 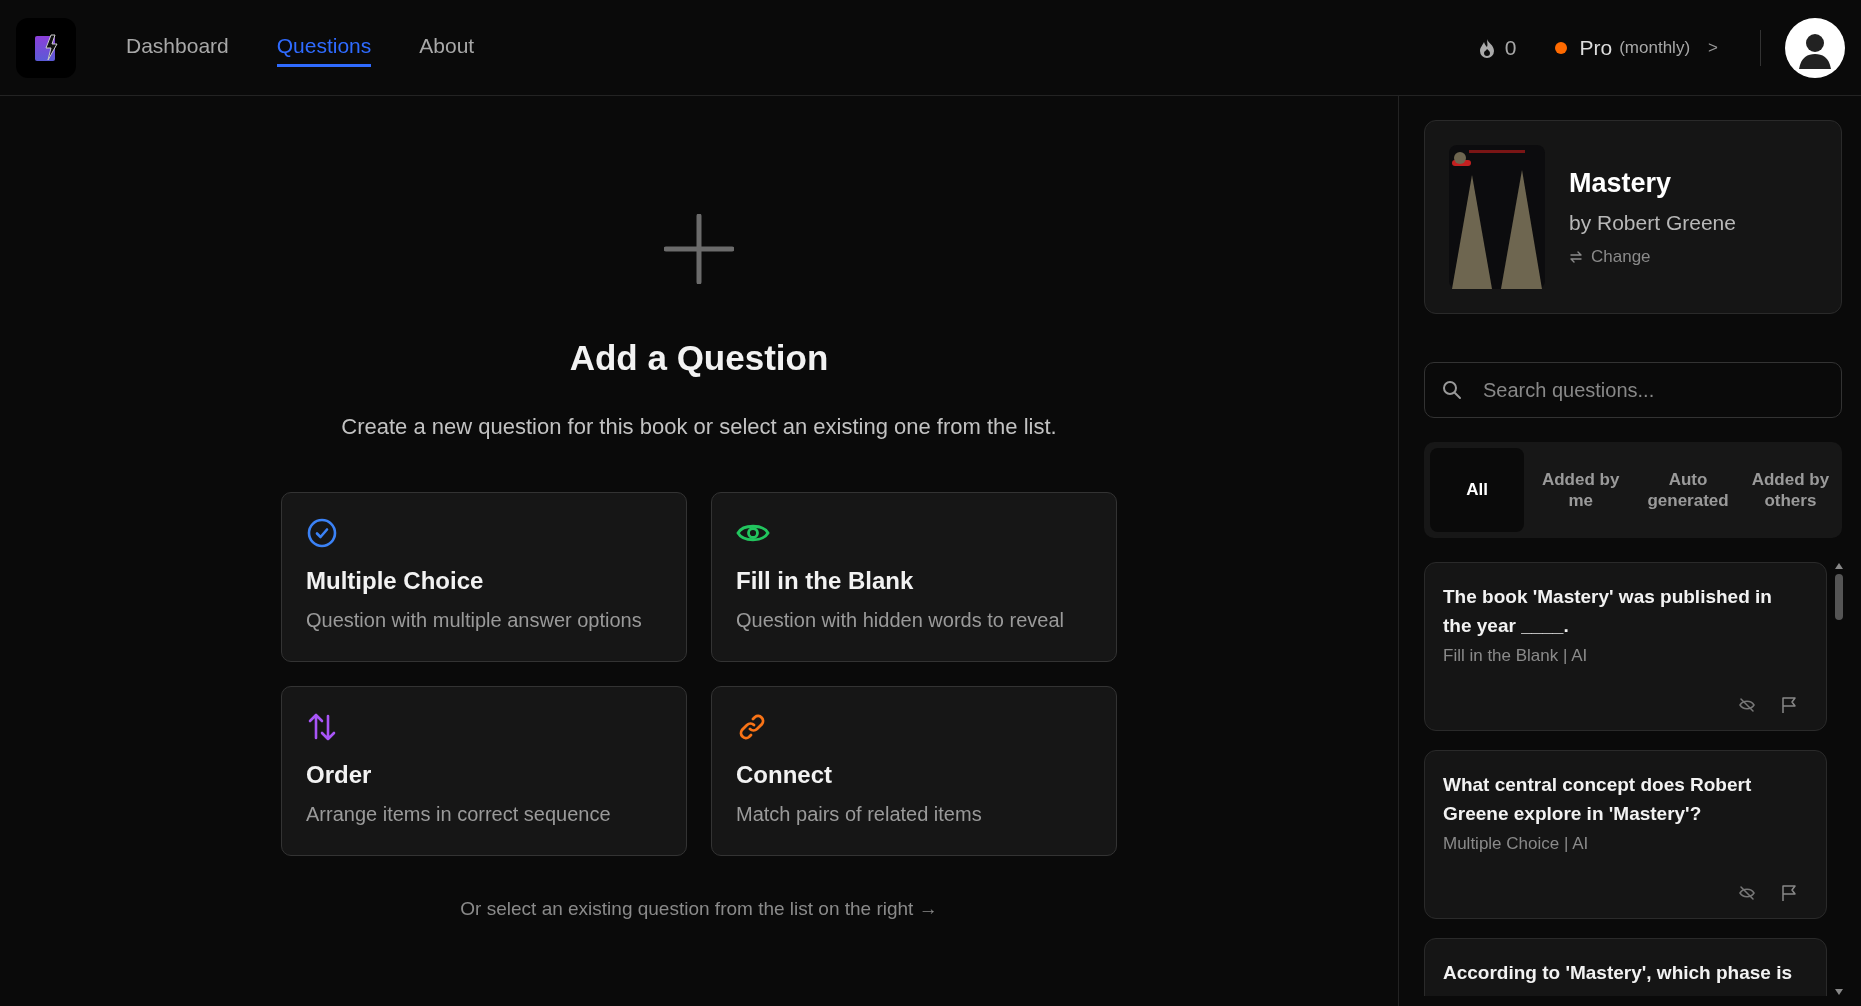 I want to click on app-logo-icon, so click(x=46, y=47).